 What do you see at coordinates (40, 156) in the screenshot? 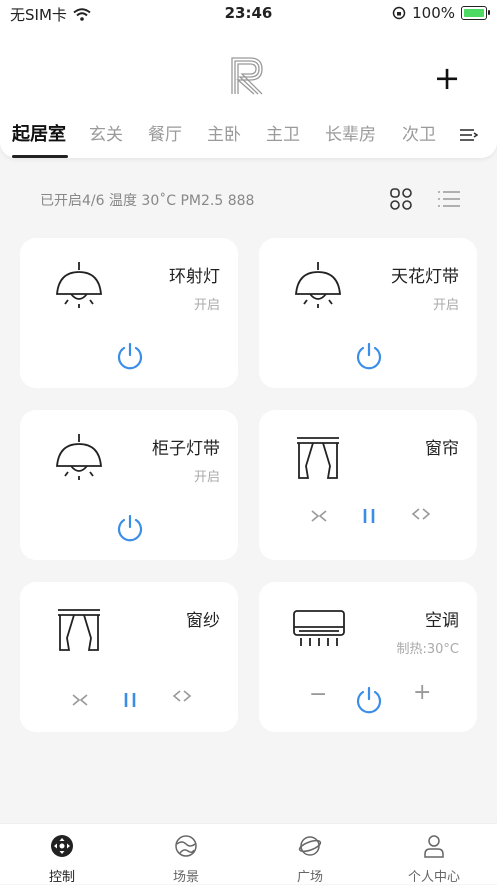
I see `active-tab-indicator` at bounding box center [40, 156].